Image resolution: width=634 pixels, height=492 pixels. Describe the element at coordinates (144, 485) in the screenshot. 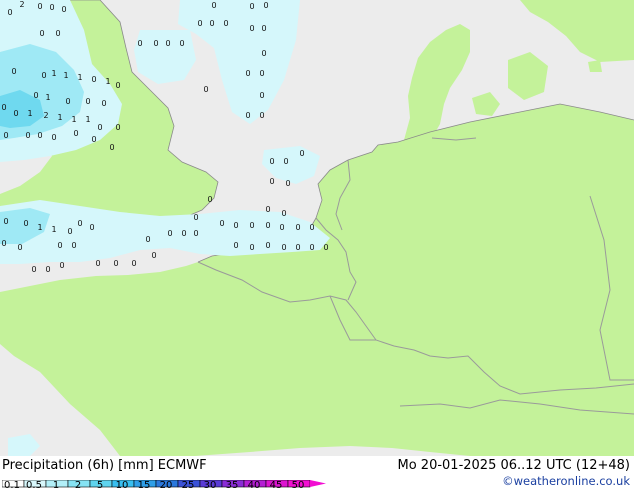

I see `legend-tick-label: 15` at that location.